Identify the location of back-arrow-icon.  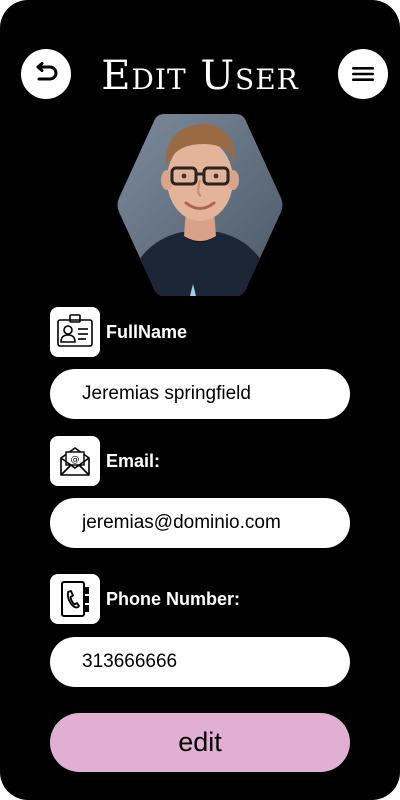
(47, 71).